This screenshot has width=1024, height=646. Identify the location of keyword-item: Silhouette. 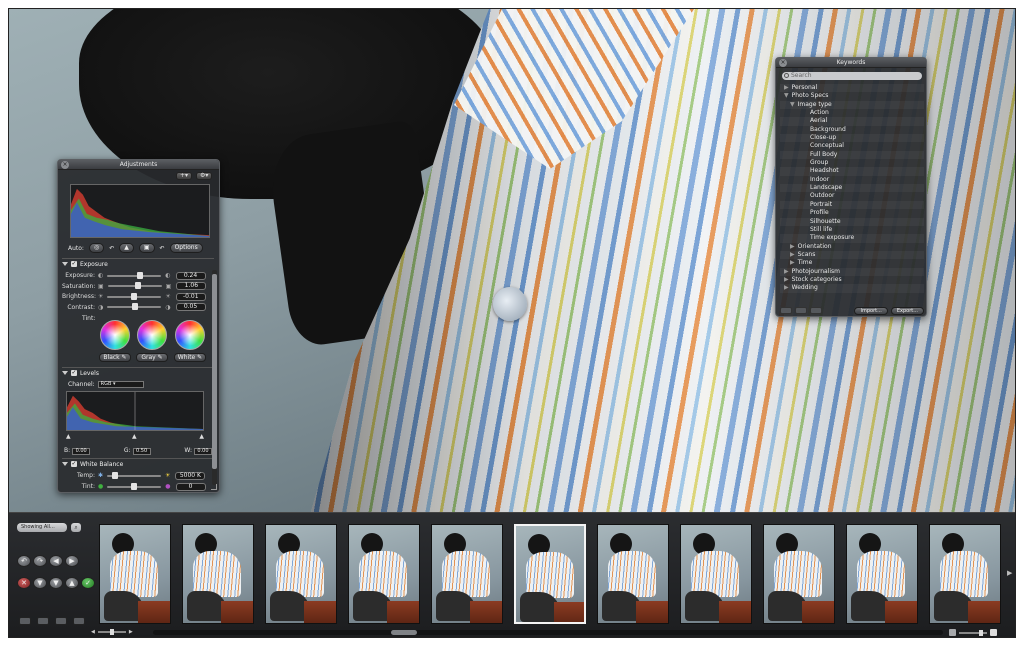
(852, 221).